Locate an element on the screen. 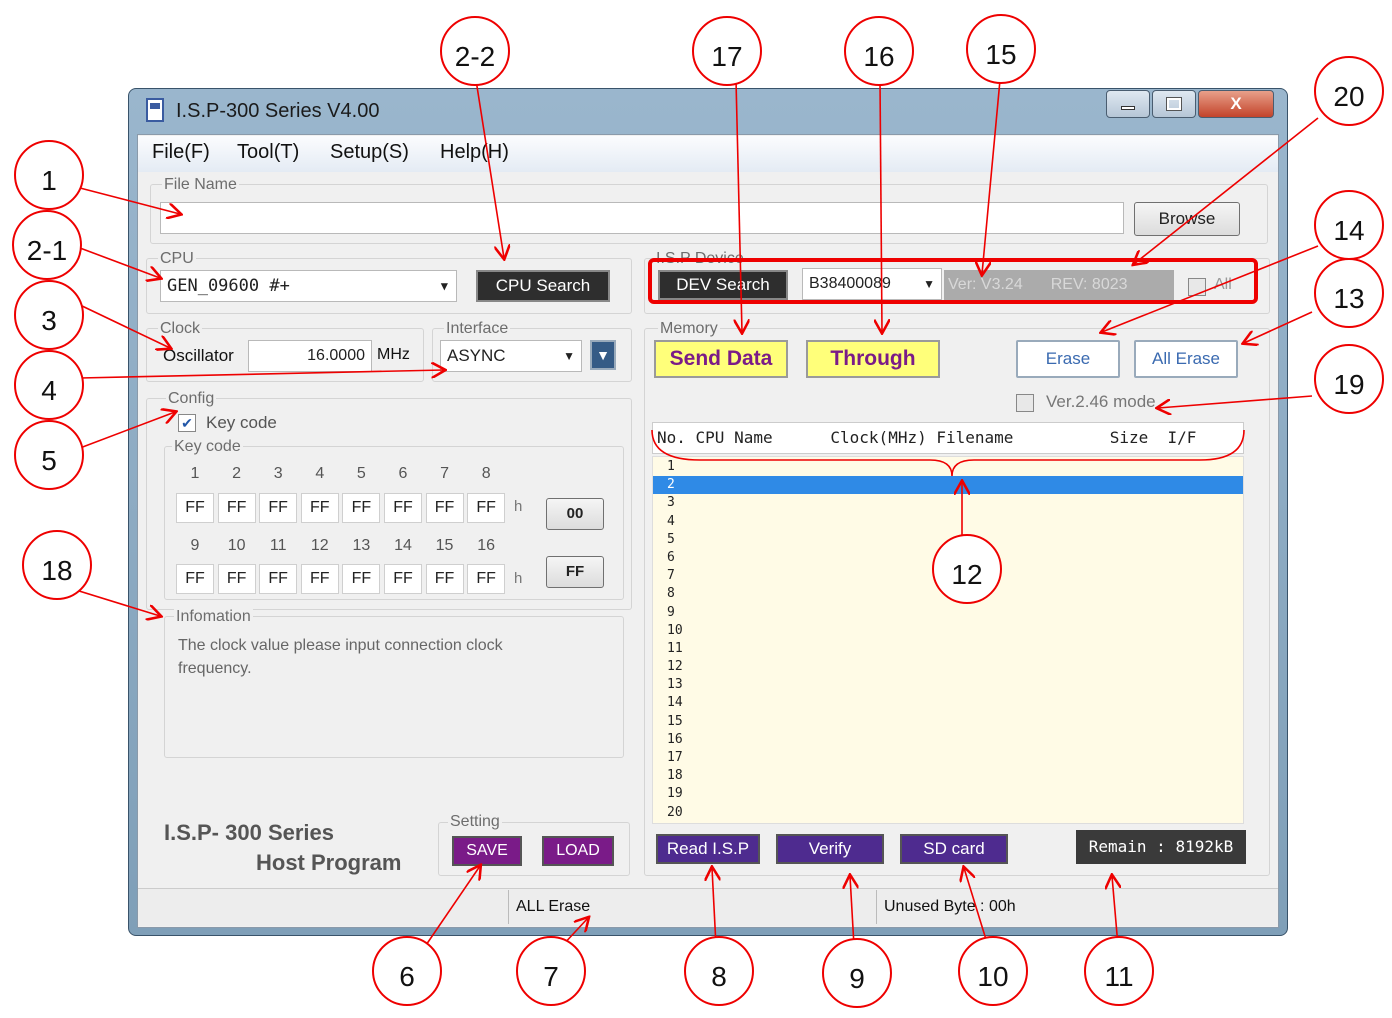 The image size is (1392, 1018). through-button: Through is located at coordinates (873, 359).